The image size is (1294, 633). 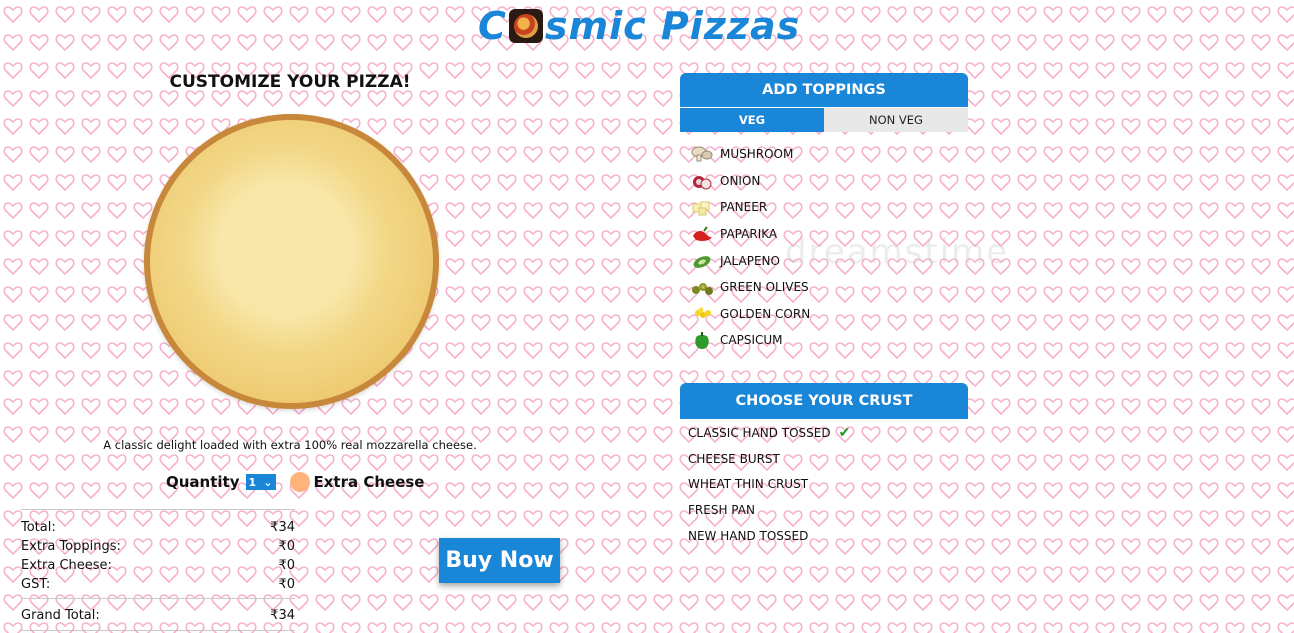 What do you see at coordinates (203, 482) in the screenshot?
I see `quantity-label: Quantity` at bounding box center [203, 482].